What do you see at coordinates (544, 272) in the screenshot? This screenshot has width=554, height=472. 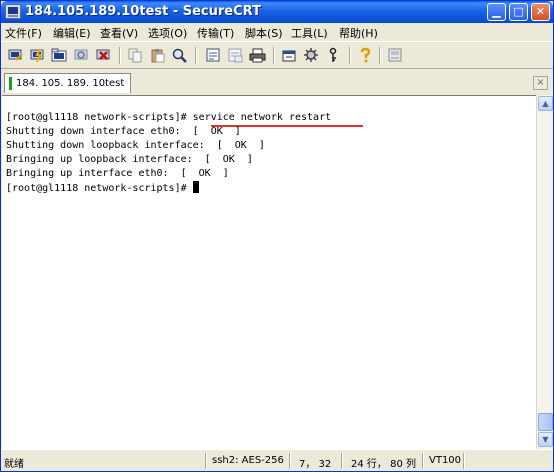 I see `vertical-scrollbar: ▲ ▼` at bounding box center [544, 272].